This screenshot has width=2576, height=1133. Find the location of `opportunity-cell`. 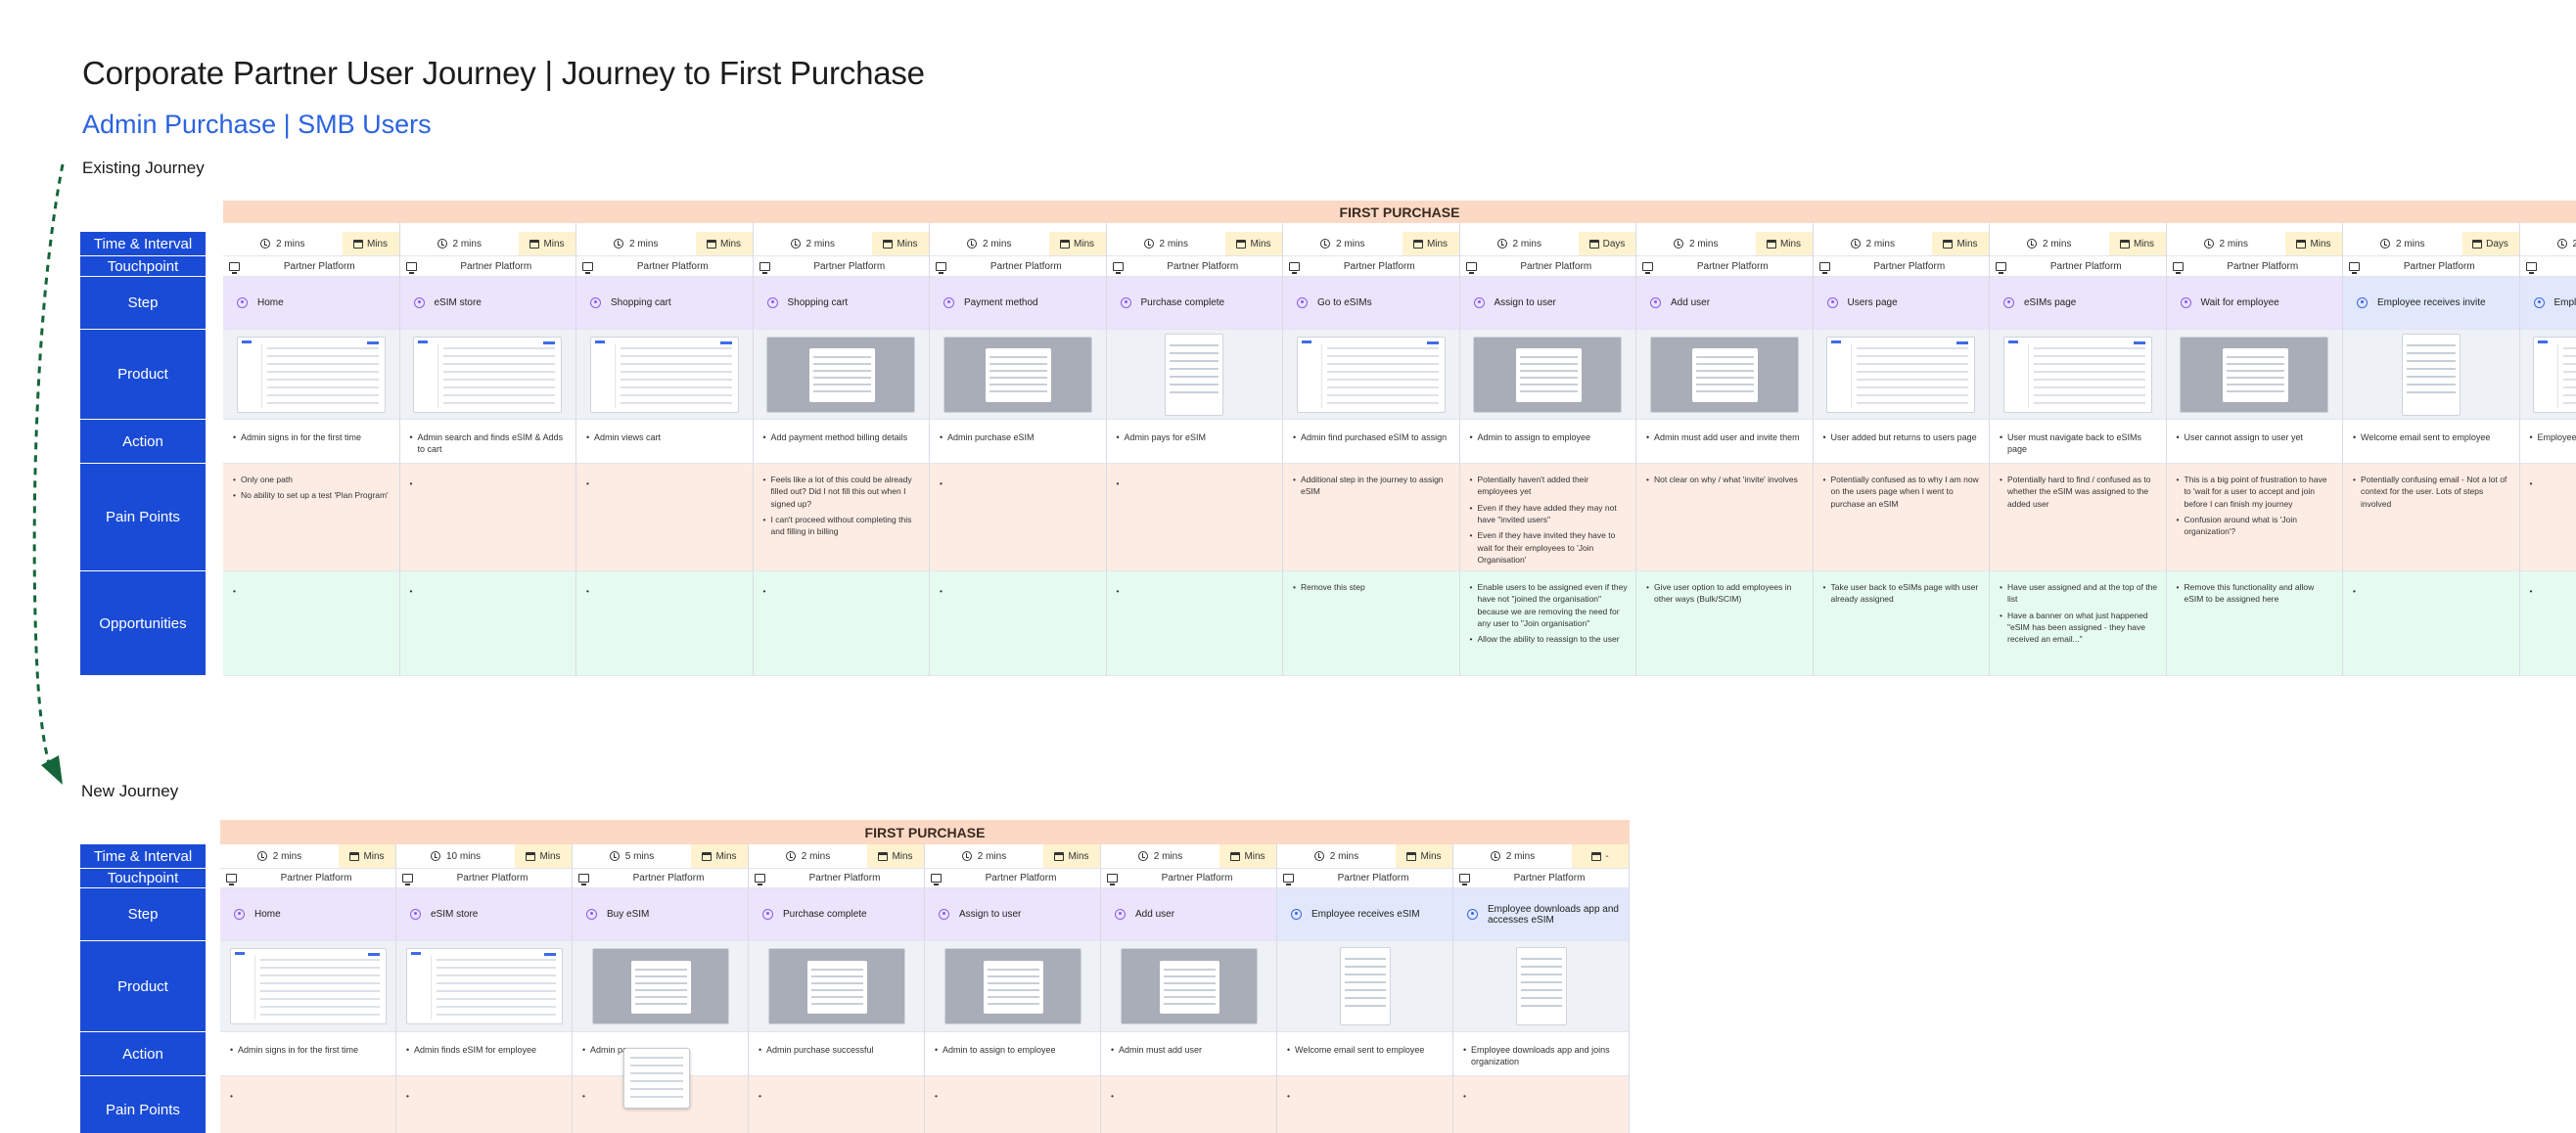

opportunity-cell is located at coordinates (487, 624).